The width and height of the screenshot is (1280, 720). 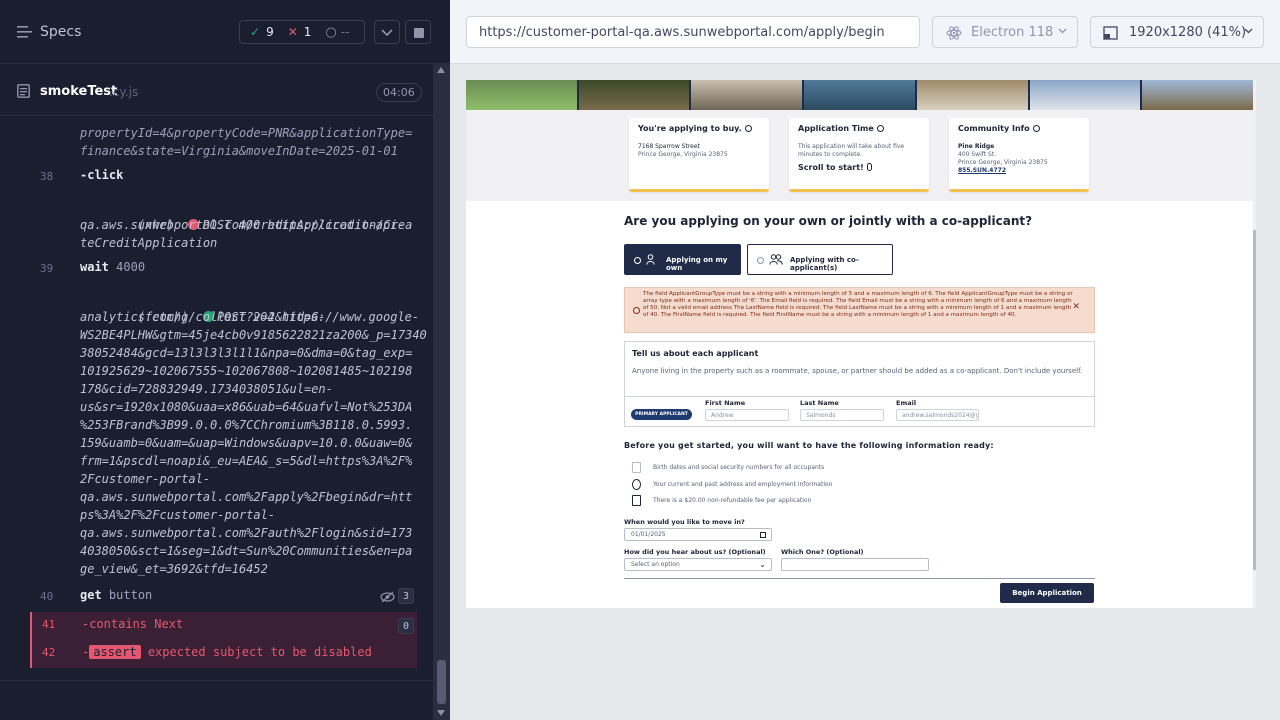 What do you see at coordinates (937, 415) in the screenshot?
I see `email-field: andrew.salmonds2024@g` at bounding box center [937, 415].